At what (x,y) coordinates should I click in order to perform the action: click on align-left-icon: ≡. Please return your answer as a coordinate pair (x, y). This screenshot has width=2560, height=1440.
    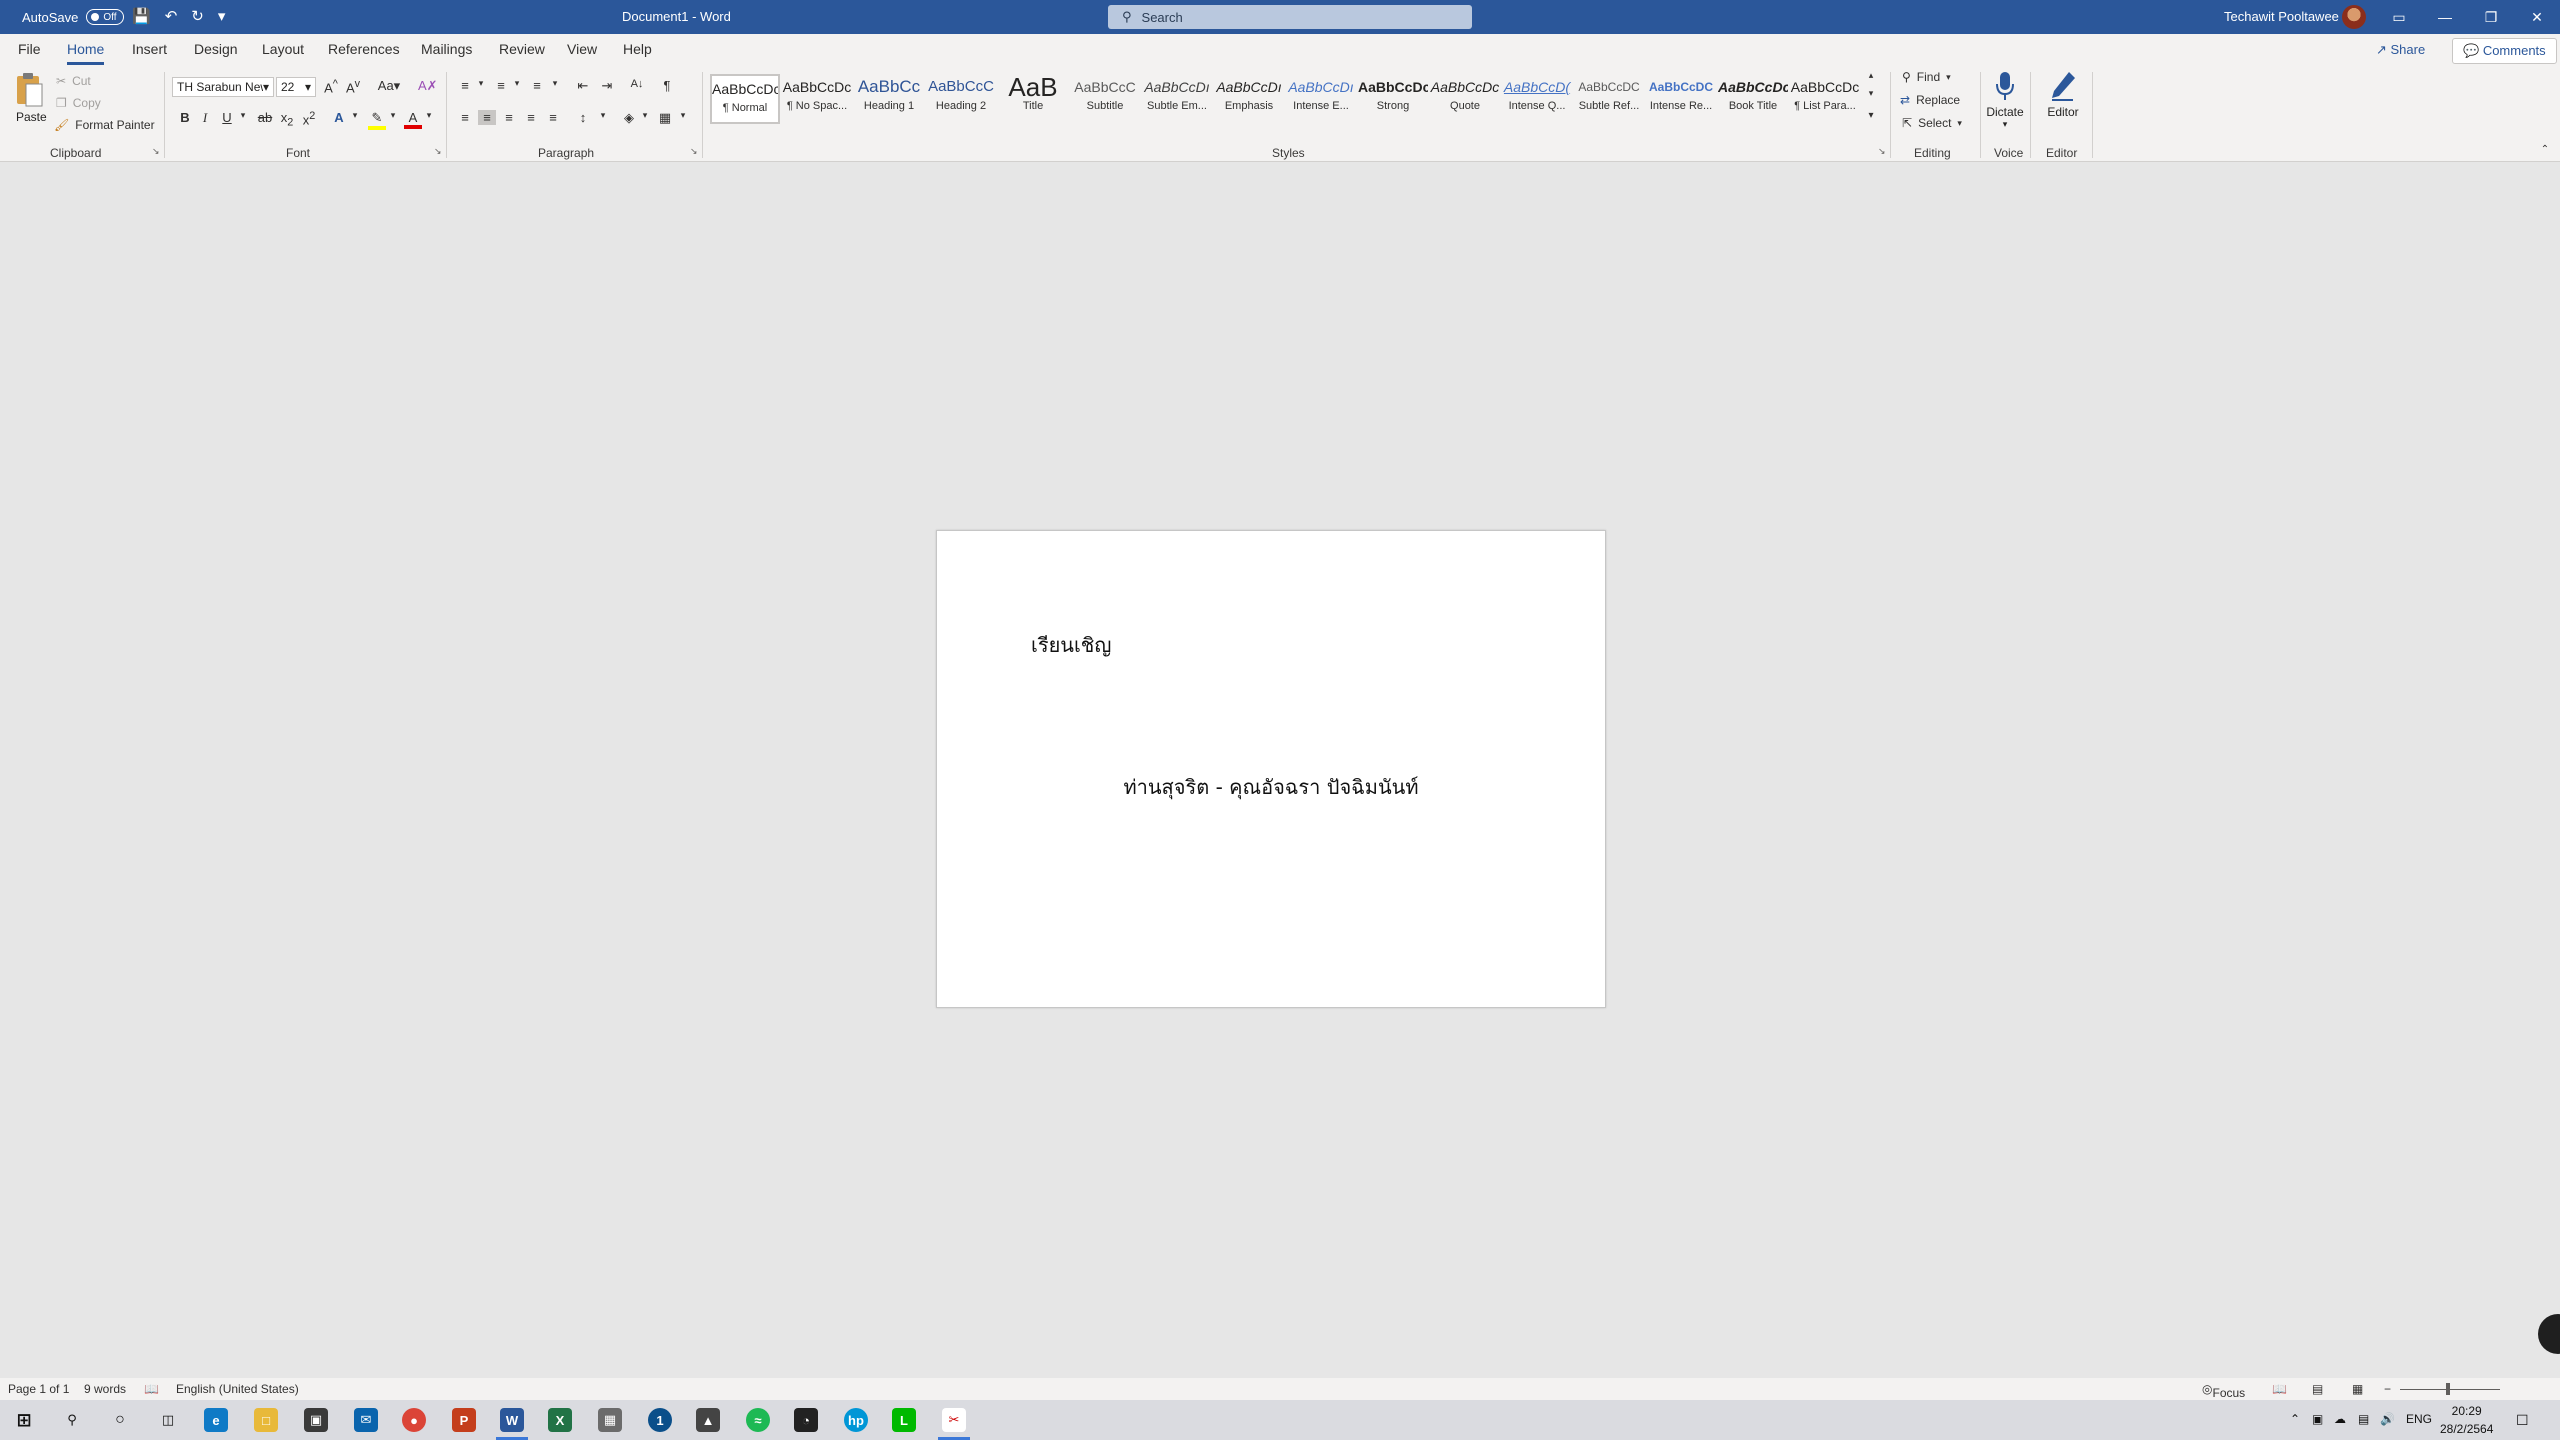
    Looking at the image, I should click on (465, 117).